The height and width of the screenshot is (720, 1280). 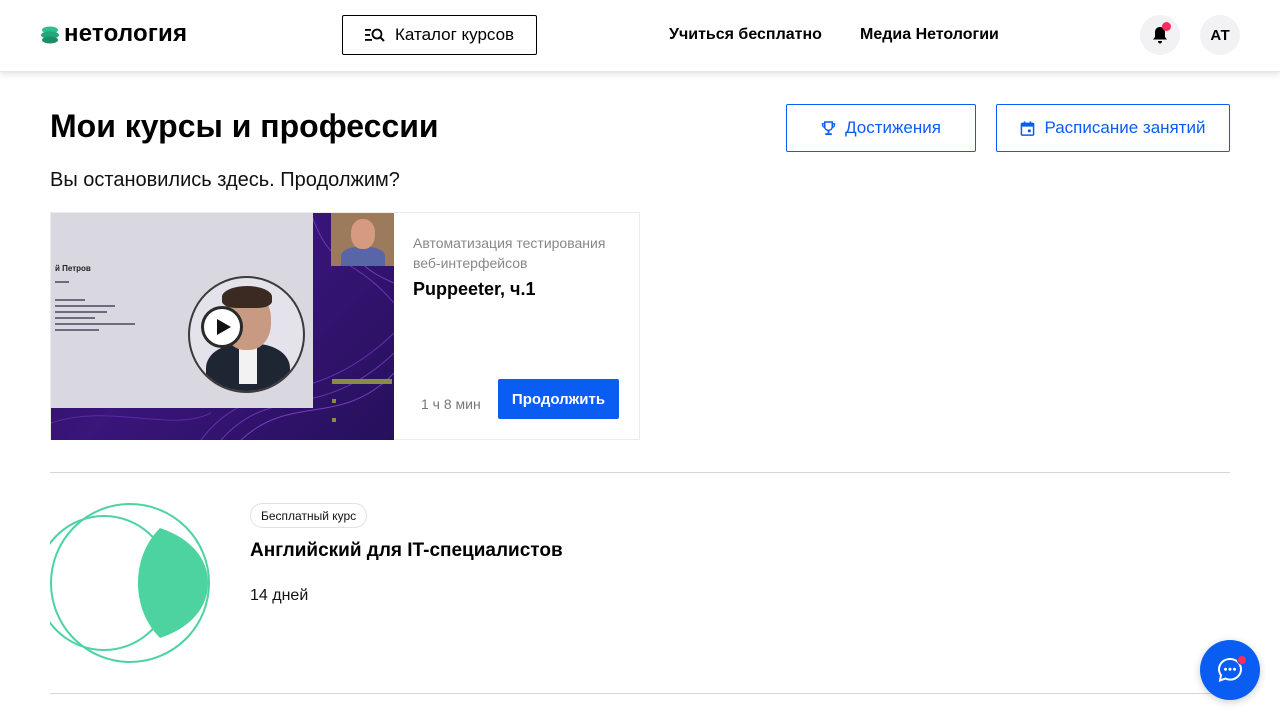 What do you see at coordinates (455, 34) in the screenshot?
I see `catalog-label: Каталог курсов` at bounding box center [455, 34].